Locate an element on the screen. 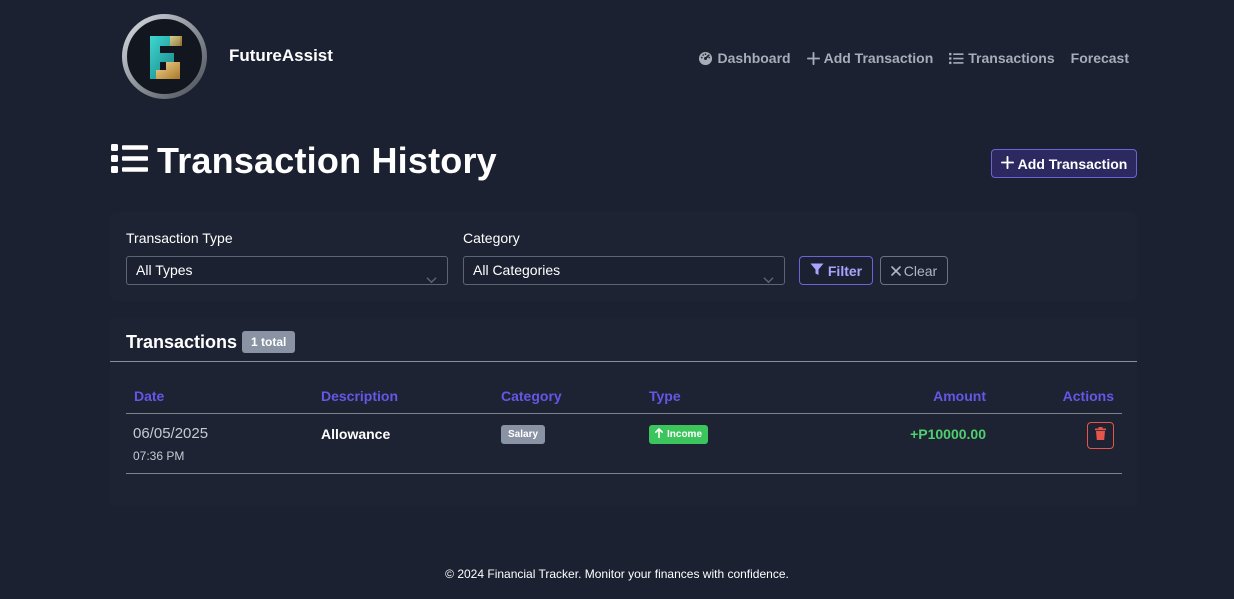 This screenshot has width=1234, height=599. column-header-type: Type is located at coordinates (665, 396).